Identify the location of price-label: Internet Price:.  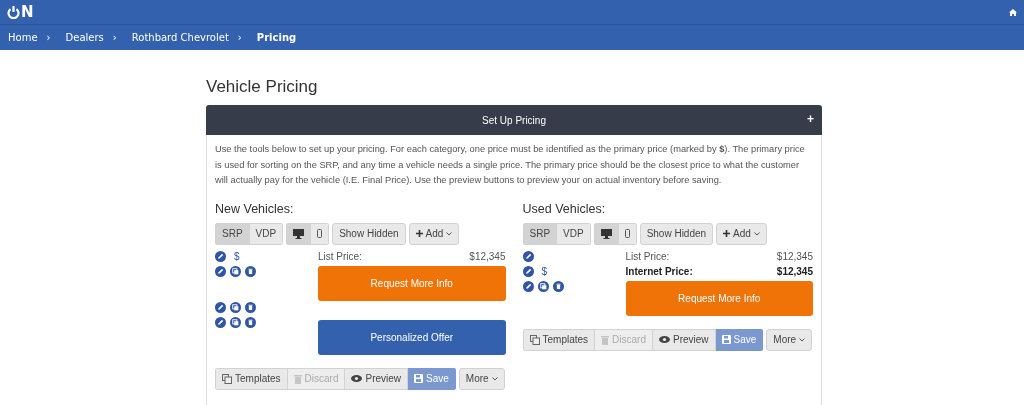
(659, 271).